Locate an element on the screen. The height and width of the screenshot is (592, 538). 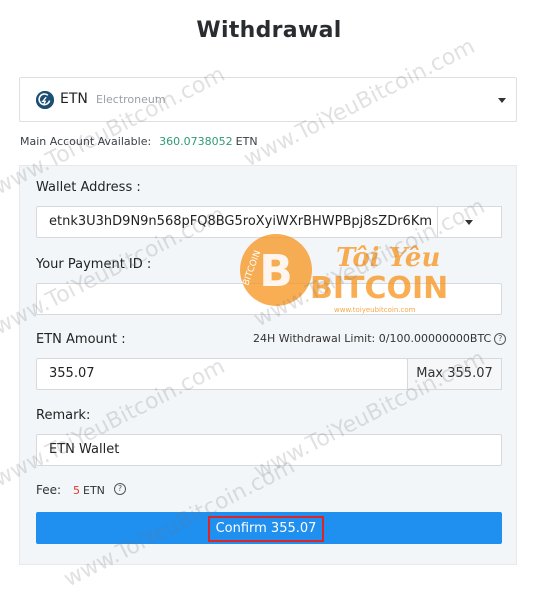
payment-id-label: Your Payment ID : is located at coordinates (94, 264).